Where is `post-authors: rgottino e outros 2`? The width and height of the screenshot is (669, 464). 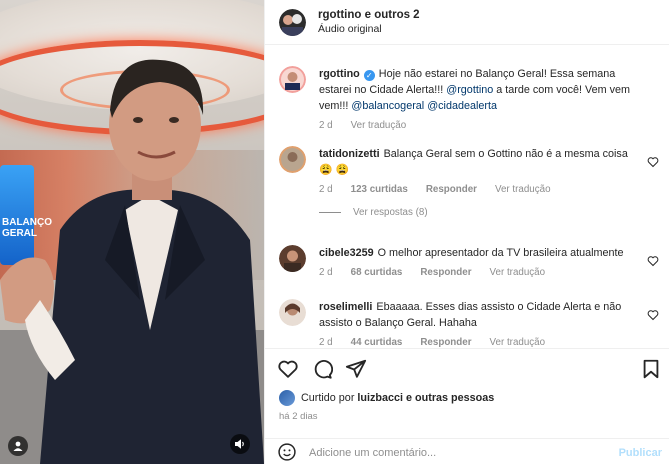 post-authors: rgottino e outros 2 is located at coordinates (369, 15).